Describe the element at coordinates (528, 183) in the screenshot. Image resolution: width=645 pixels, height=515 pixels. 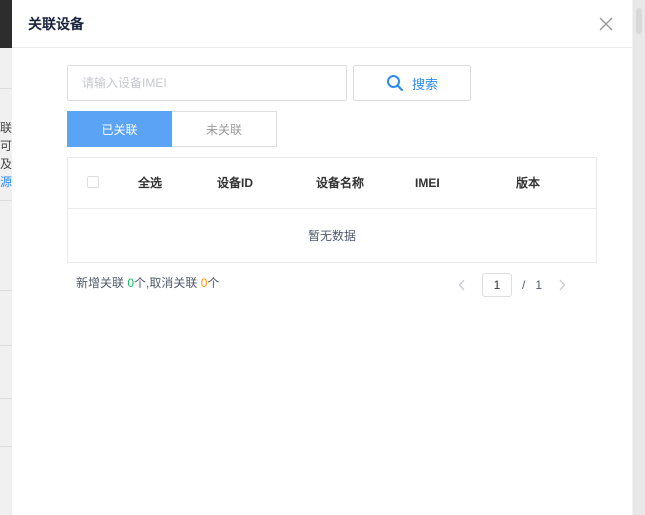
I see `column-header-version: 版本` at that location.